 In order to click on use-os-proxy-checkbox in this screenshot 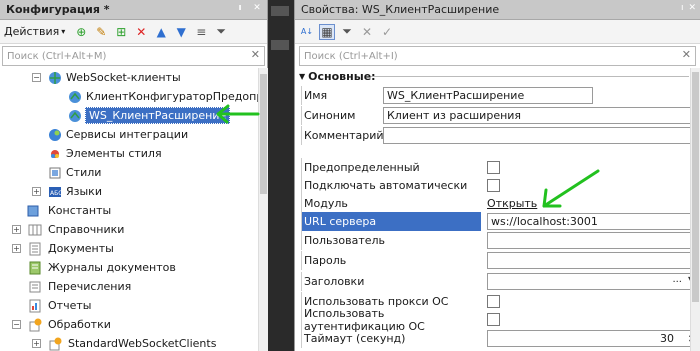, I will do `click(493, 301)`.